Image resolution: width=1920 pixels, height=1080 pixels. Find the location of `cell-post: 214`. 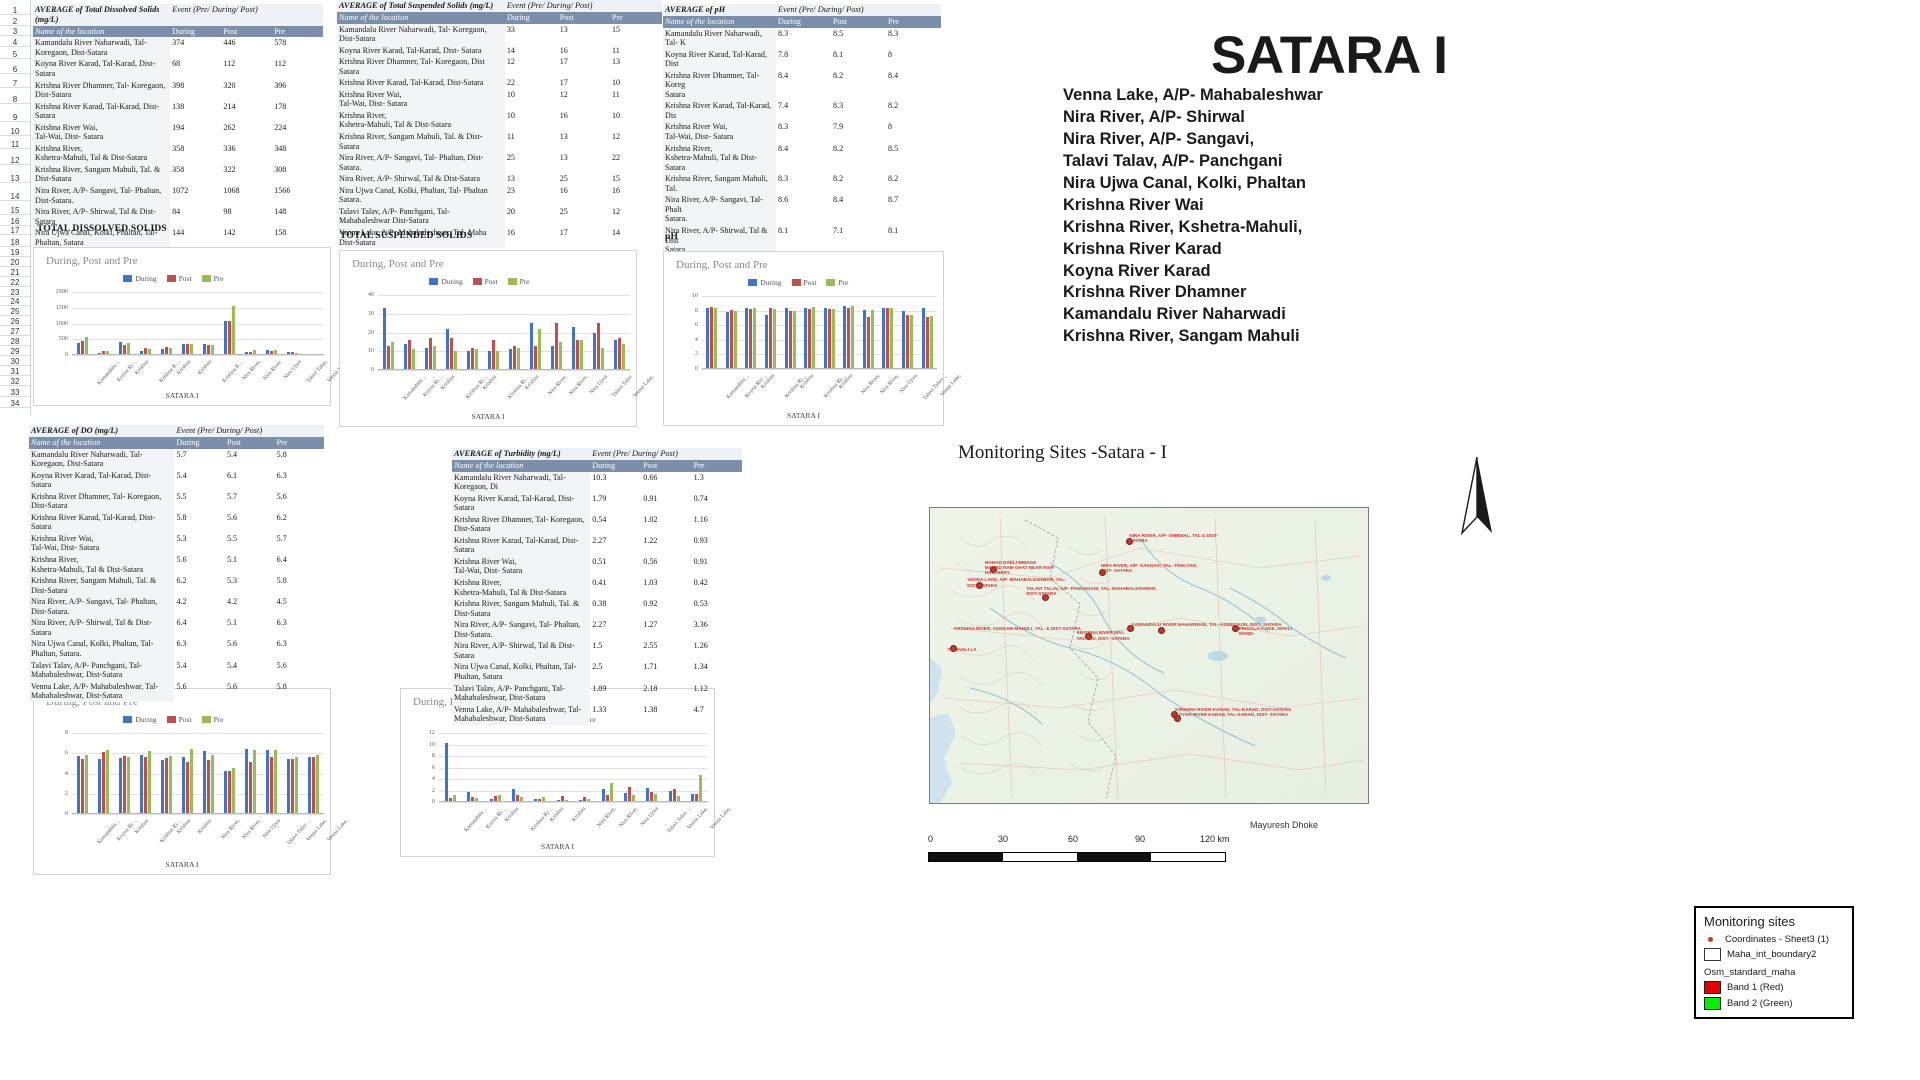

cell-post: 214 is located at coordinates (229, 106).